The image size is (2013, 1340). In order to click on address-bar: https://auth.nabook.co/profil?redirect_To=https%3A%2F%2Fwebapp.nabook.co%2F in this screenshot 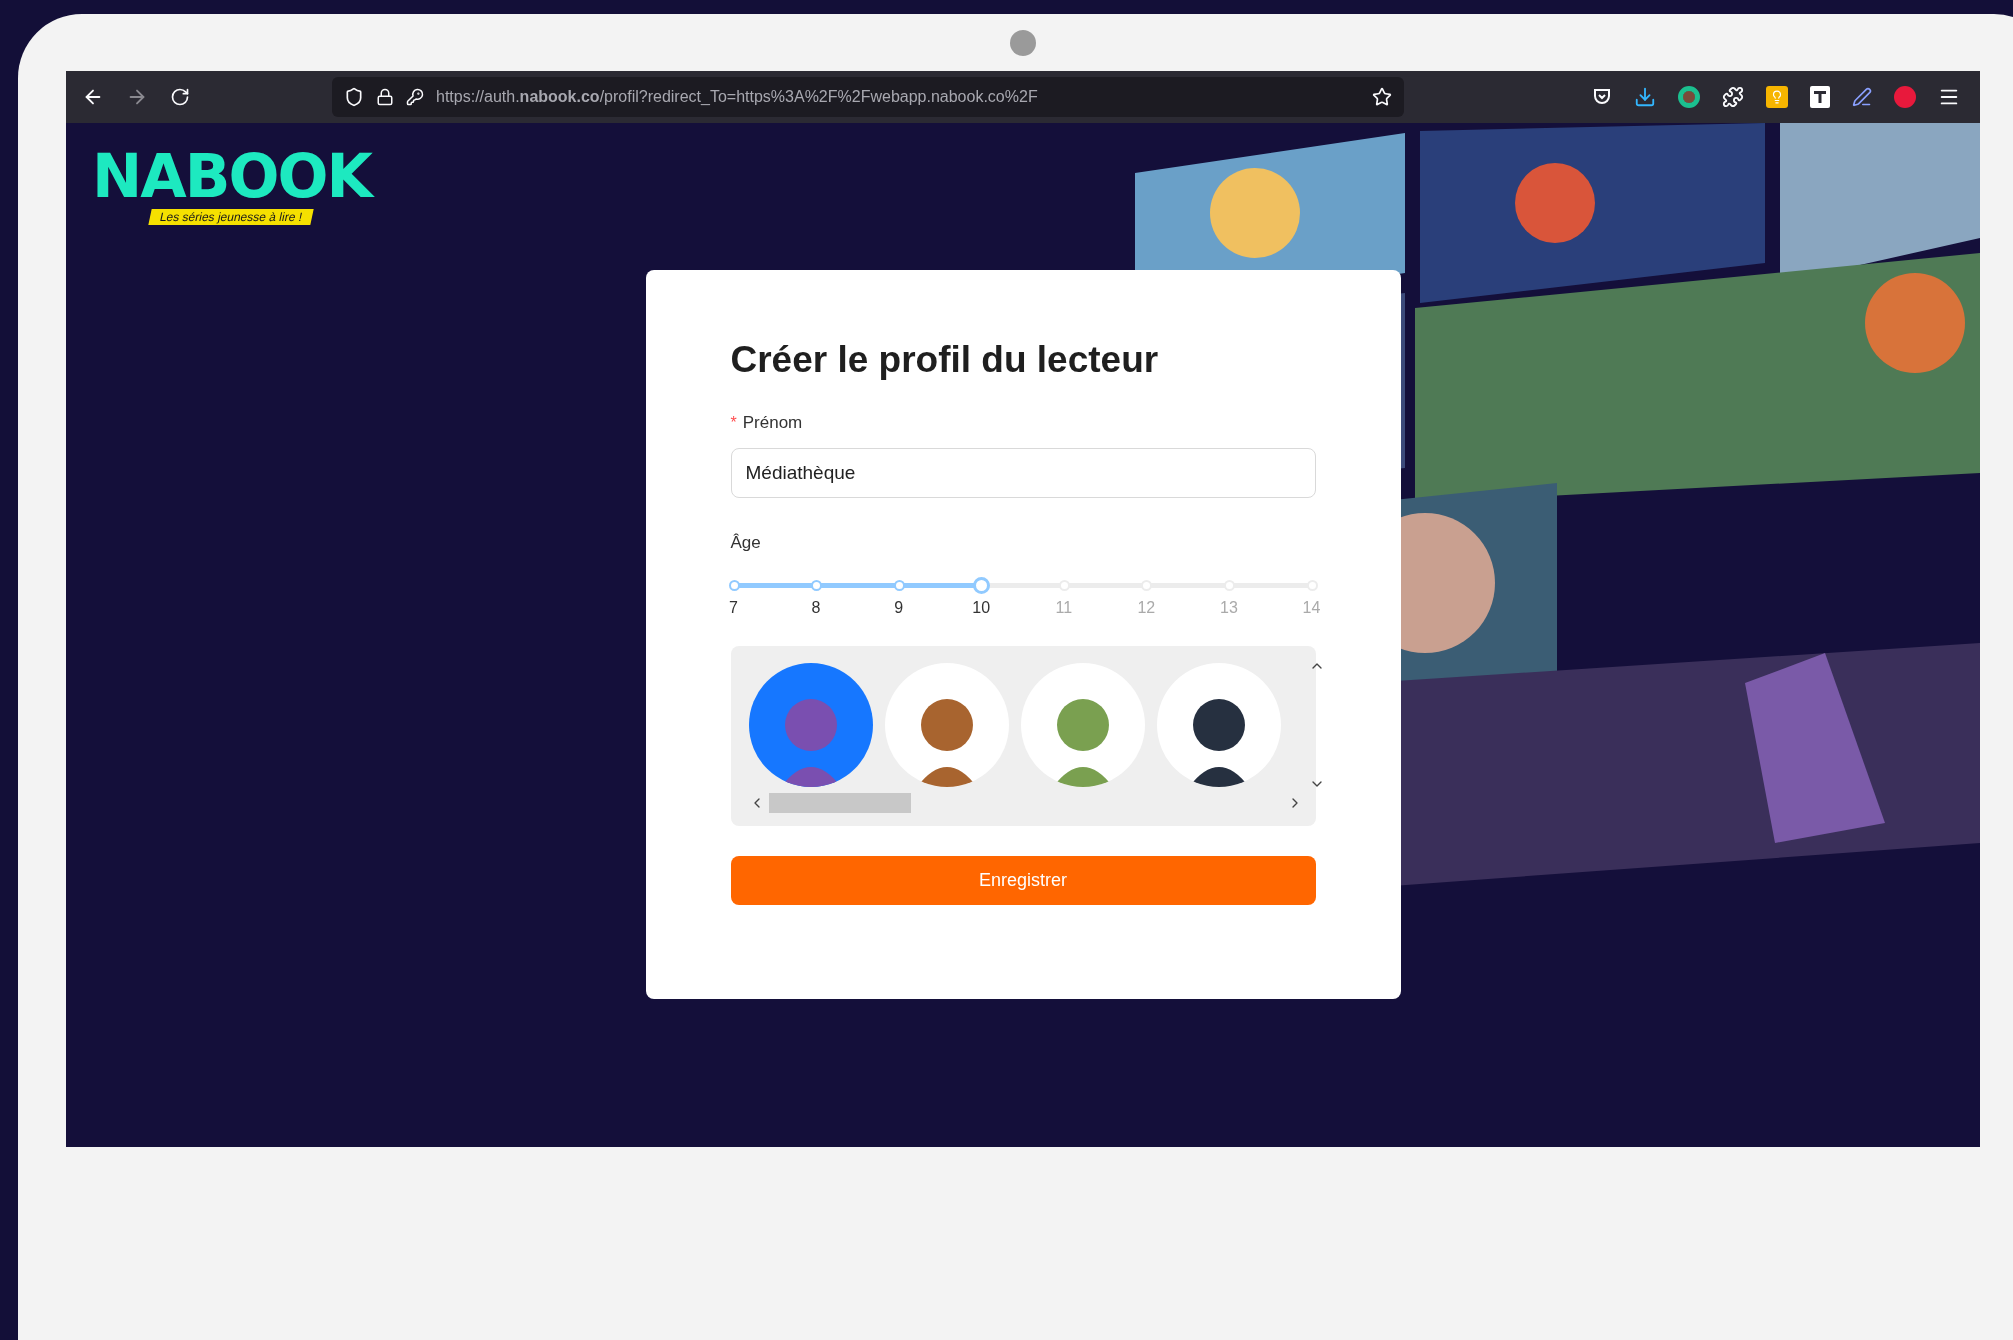, I will do `click(868, 97)`.